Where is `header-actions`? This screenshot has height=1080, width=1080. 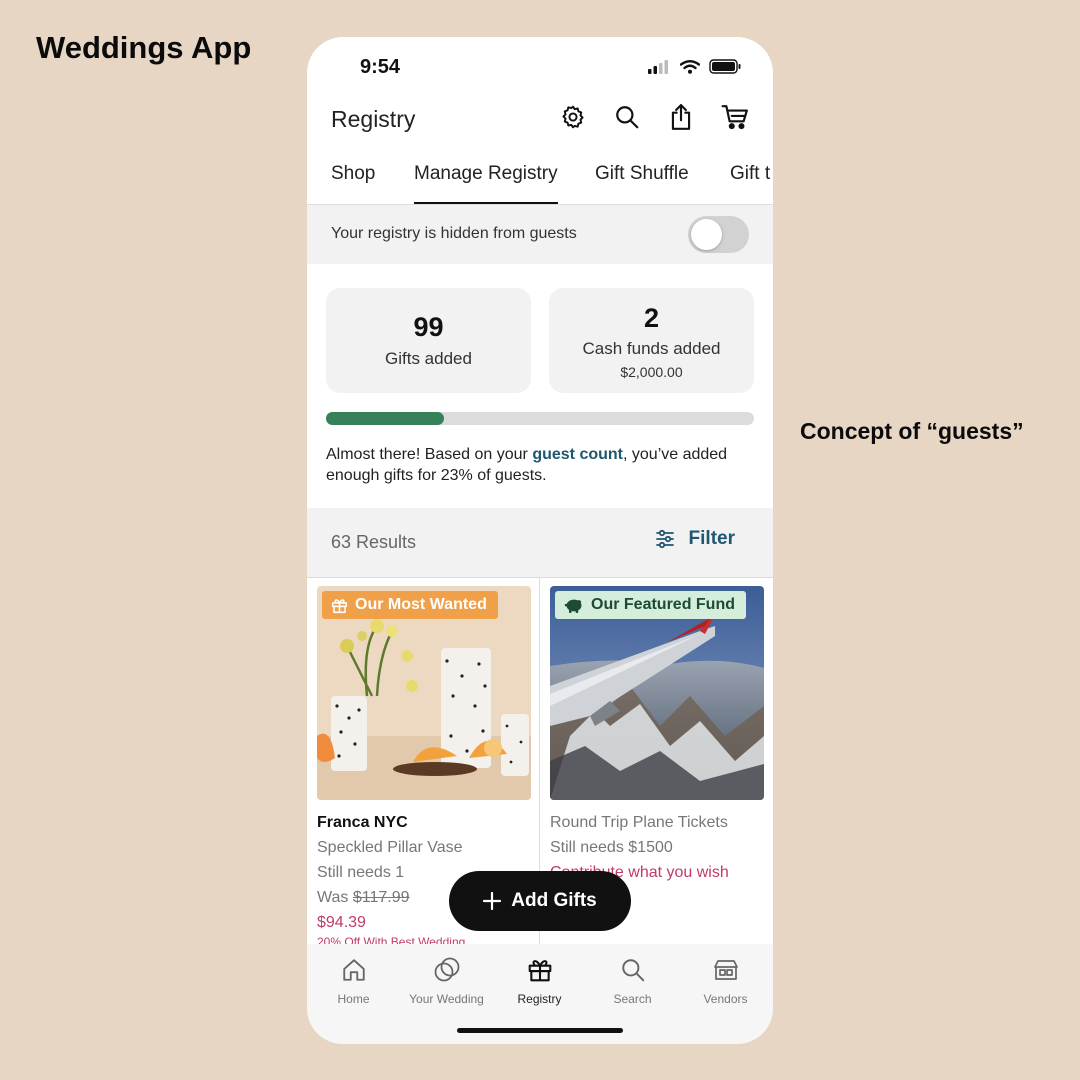 header-actions is located at coordinates (654, 117).